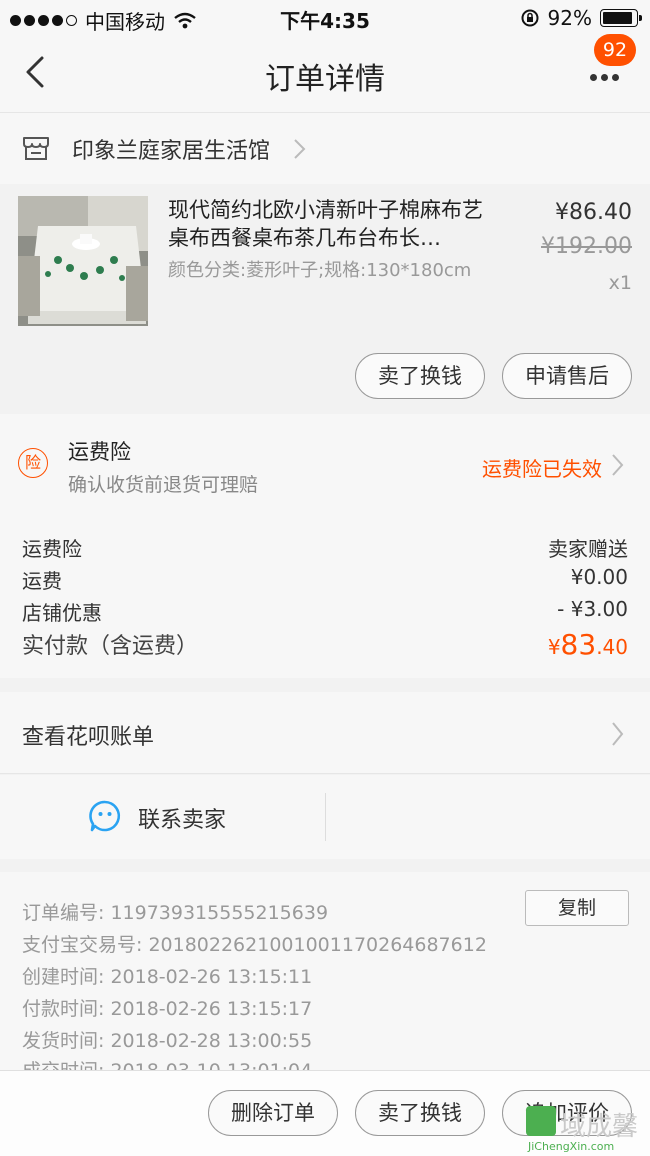 The width and height of the screenshot is (650, 1156). Describe the element at coordinates (320, 270) in the screenshot. I see `product-sku: 颜色分类:菱形叶子;规格:130*180cm` at that location.